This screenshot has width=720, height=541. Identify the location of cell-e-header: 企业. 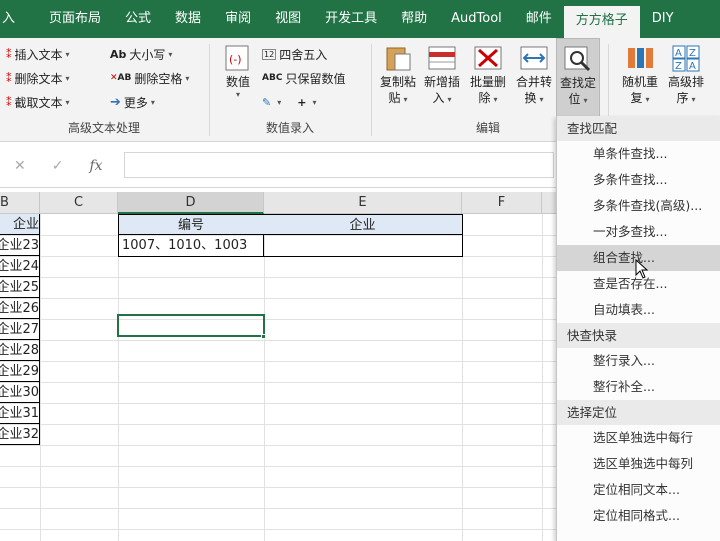
(363, 224).